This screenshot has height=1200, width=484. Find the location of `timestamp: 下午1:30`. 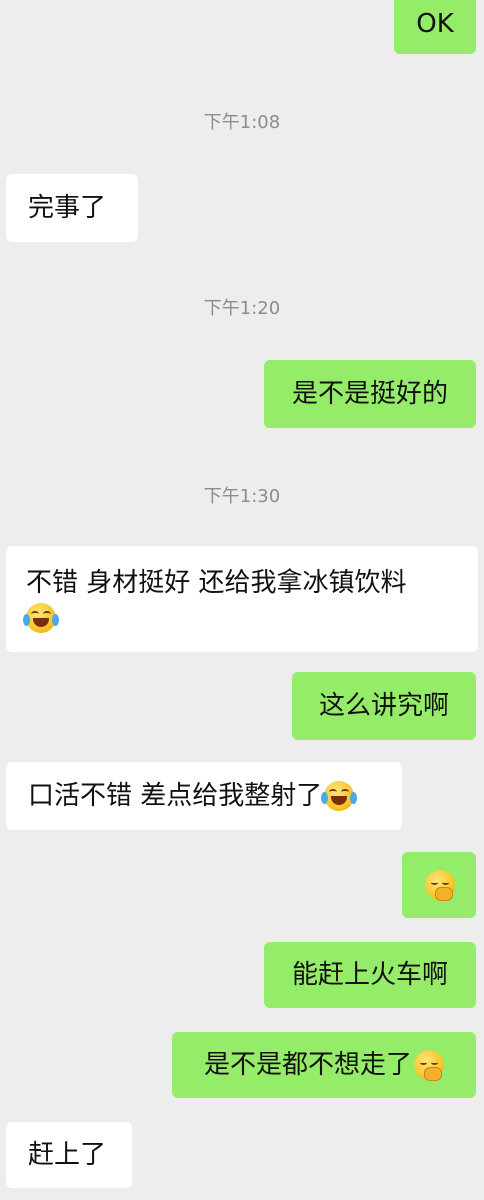

timestamp: 下午1:30 is located at coordinates (242, 496).